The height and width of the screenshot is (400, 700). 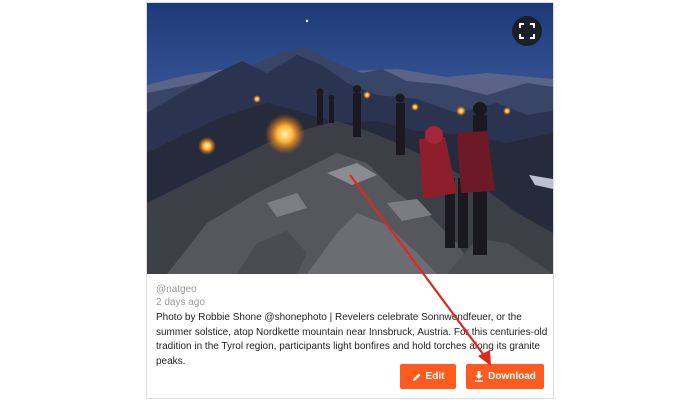 What do you see at coordinates (479, 376) in the screenshot?
I see `download-icon` at bounding box center [479, 376].